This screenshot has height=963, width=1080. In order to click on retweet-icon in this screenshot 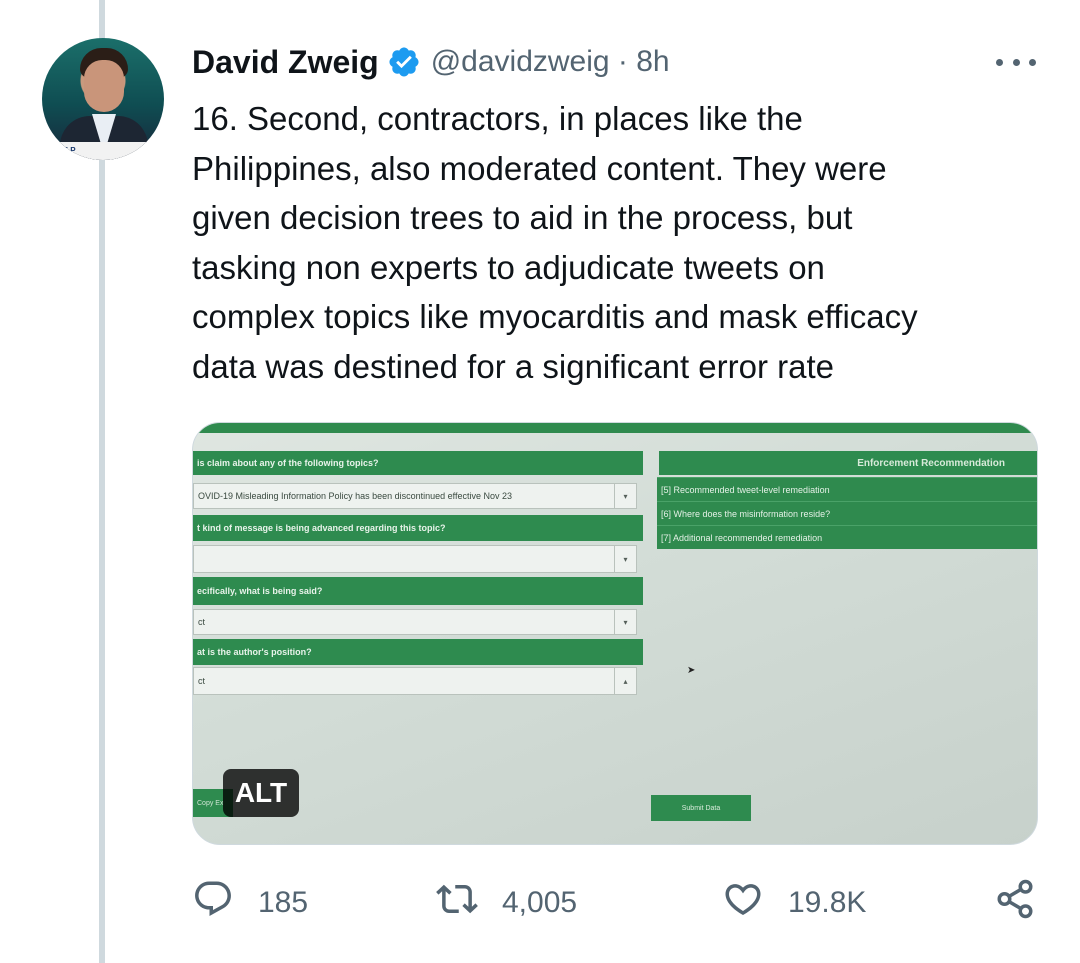, I will do `click(457, 903)`.